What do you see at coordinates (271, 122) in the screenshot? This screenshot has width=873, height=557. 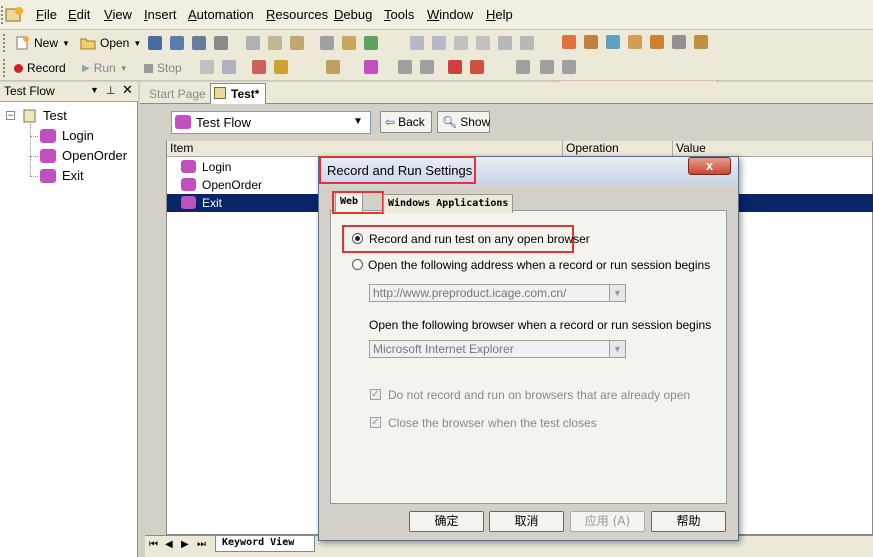 I see `flow-combo: Test Flow ▼` at bounding box center [271, 122].